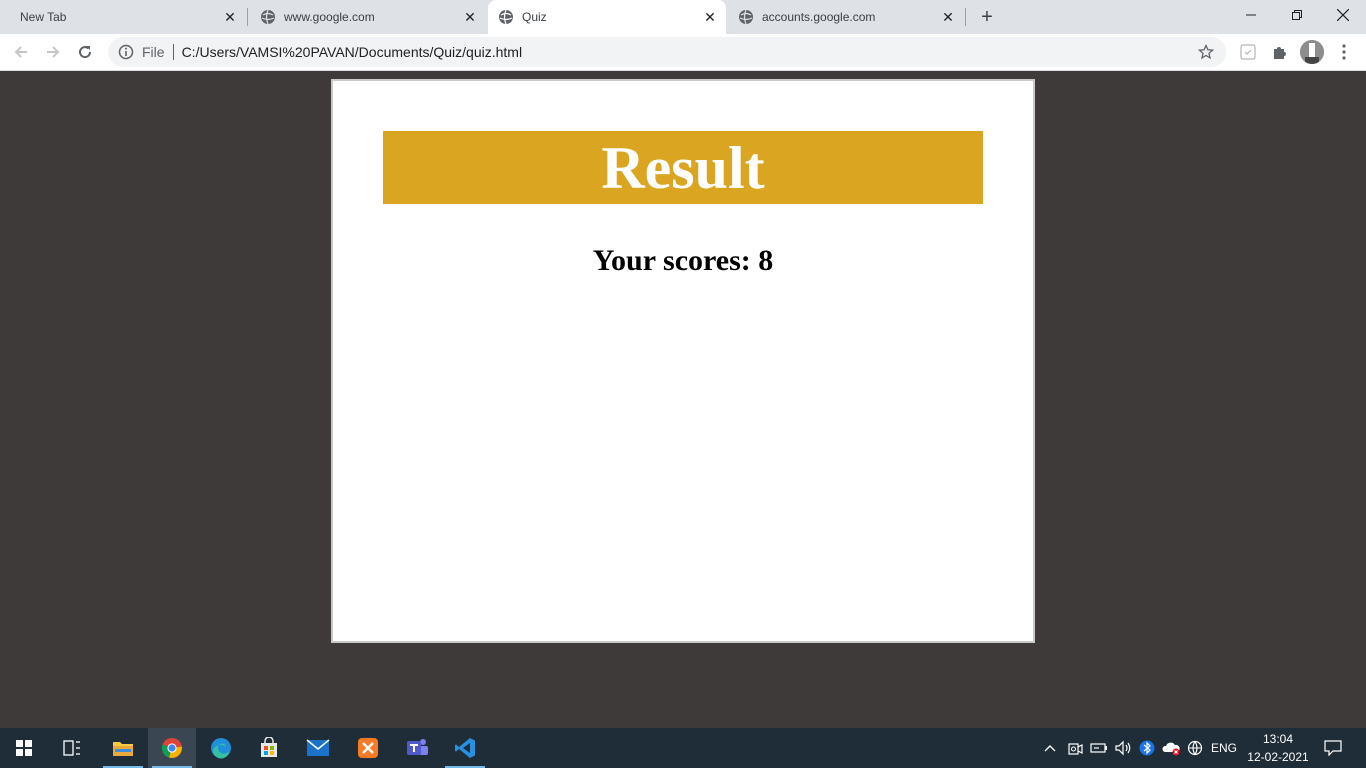 The image size is (1366, 768). What do you see at coordinates (1147, 748) in the screenshot?
I see `bluetooth-icon` at bounding box center [1147, 748].